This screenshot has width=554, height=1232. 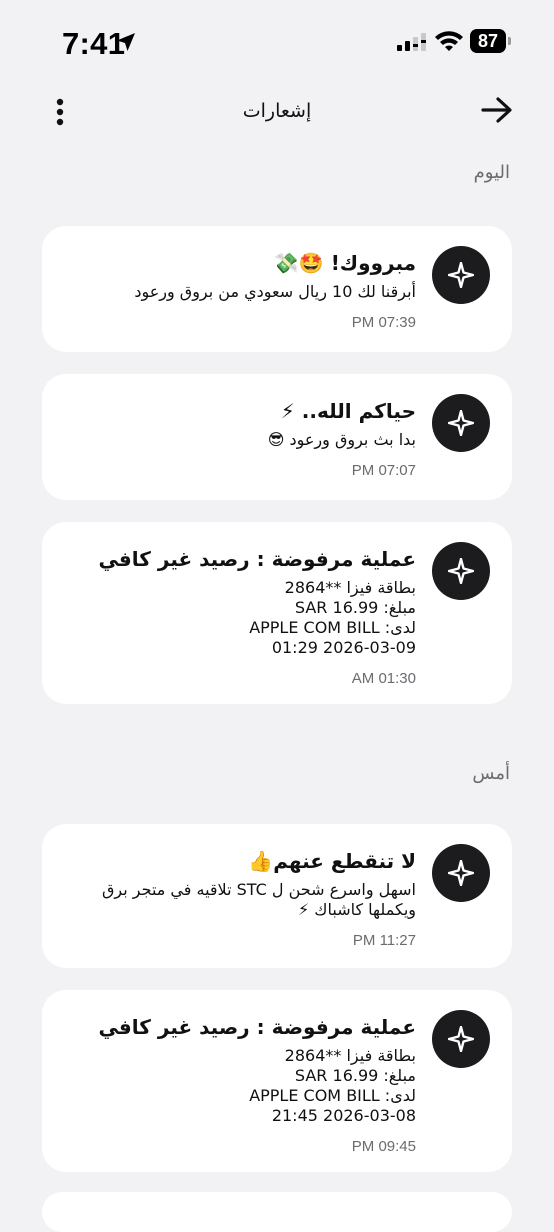 What do you see at coordinates (383, 470) in the screenshot?
I see `notification-time: 07:07 PM` at bounding box center [383, 470].